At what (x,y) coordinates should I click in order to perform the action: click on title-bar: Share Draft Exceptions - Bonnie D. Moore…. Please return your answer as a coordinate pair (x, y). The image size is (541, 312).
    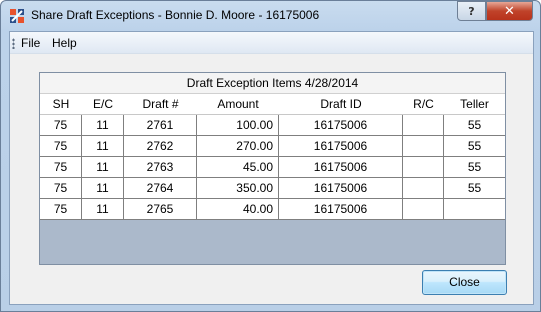
    Looking at the image, I should click on (270, 16).